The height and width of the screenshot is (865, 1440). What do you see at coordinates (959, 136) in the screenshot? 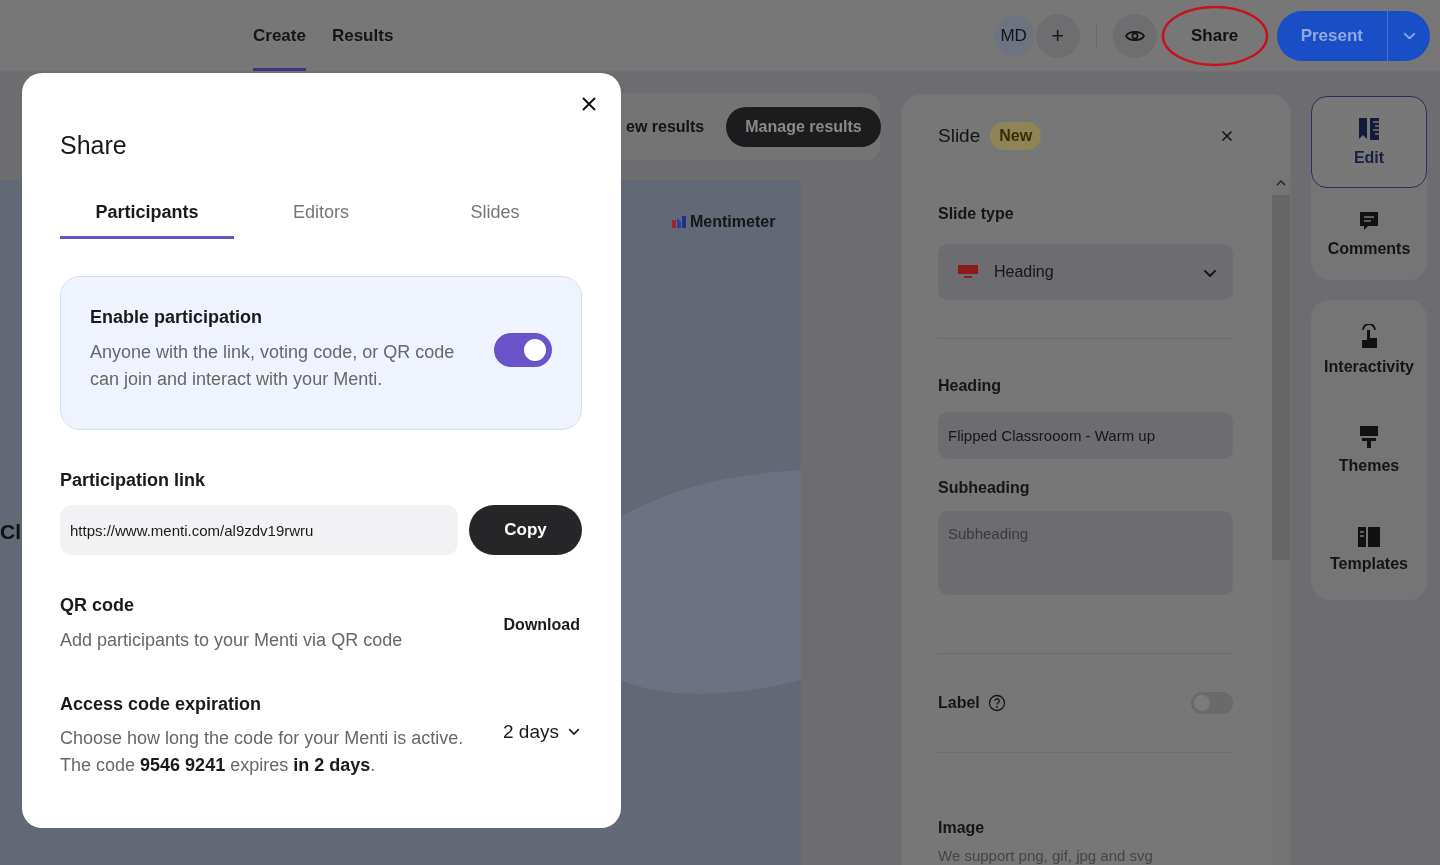
I see `panel-title: Slide` at bounding box center [959, 136].